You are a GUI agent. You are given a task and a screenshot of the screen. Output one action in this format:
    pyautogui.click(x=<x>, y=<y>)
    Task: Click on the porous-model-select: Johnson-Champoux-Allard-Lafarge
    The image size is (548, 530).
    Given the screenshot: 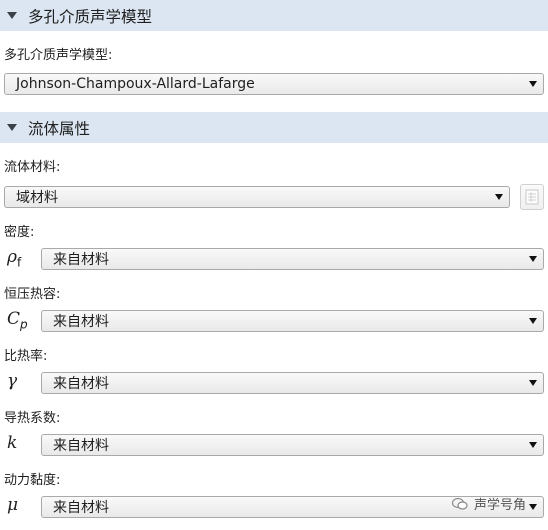 What is the action you would take?
    pyautogui.click(x=274, y=84)
    